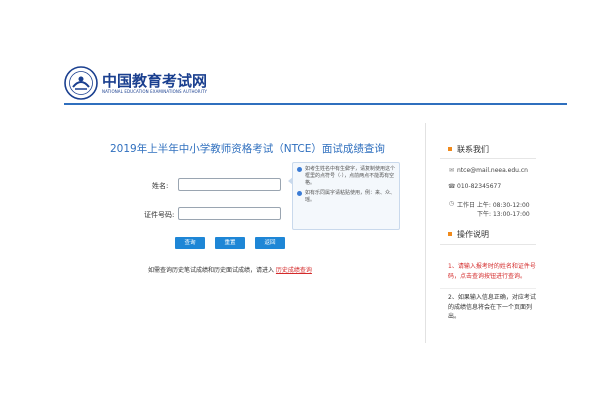 This screenshot has height=400, width=600. I want to click on back-button: 返回, so click(270, 243).